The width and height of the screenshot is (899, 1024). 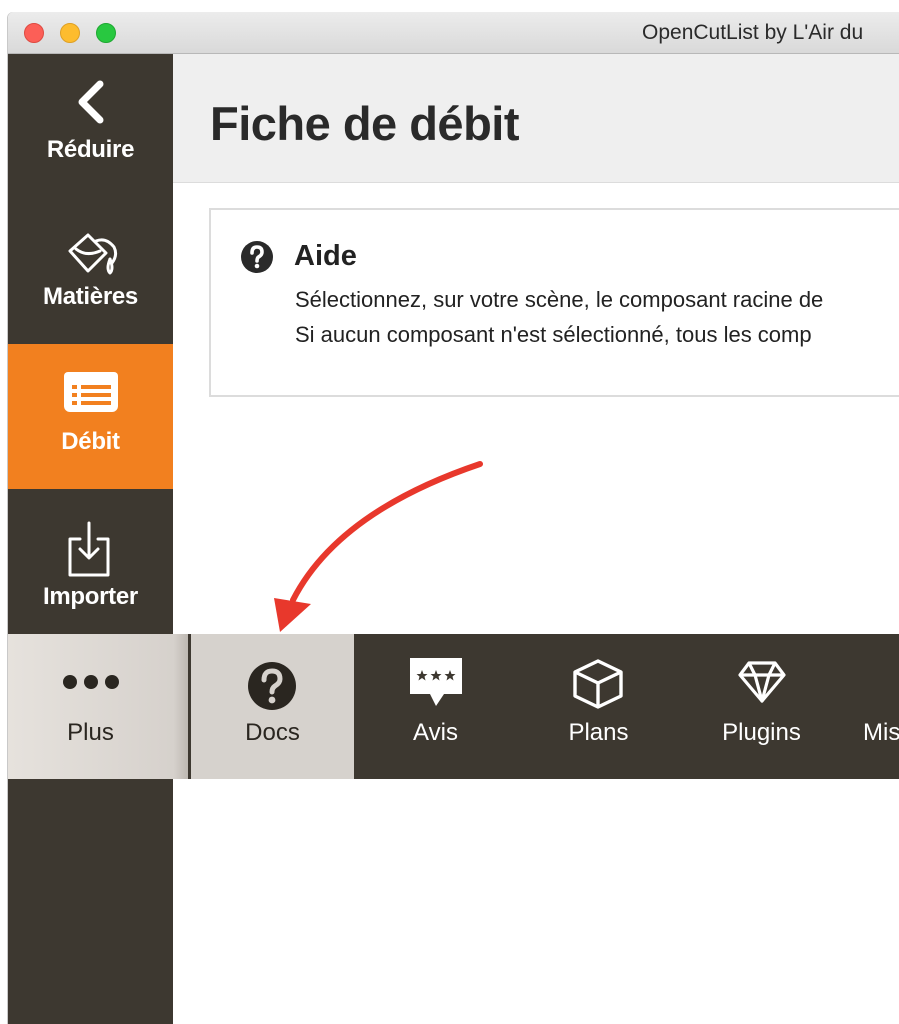 What do you see at coordinates (453, 33) in the screenshot?
I see `window-titlebar: OpenCutList by L'Air du` at bounding box center [453, 33].